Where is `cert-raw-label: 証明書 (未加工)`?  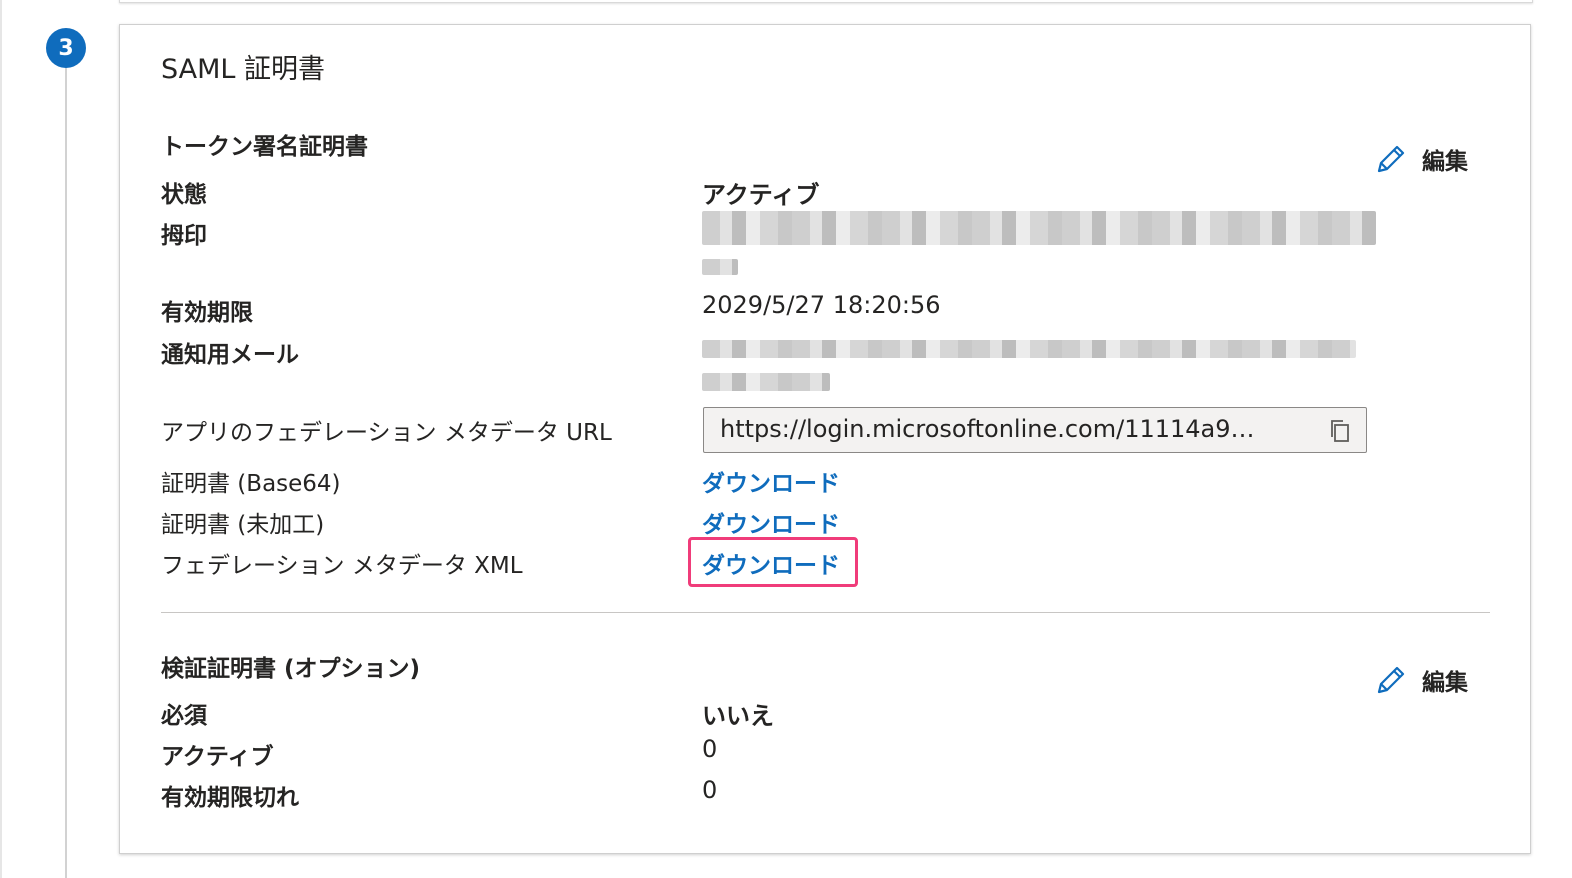 cert-raw-label: 証明書 (未加工) is located at coordinates (243, 525).